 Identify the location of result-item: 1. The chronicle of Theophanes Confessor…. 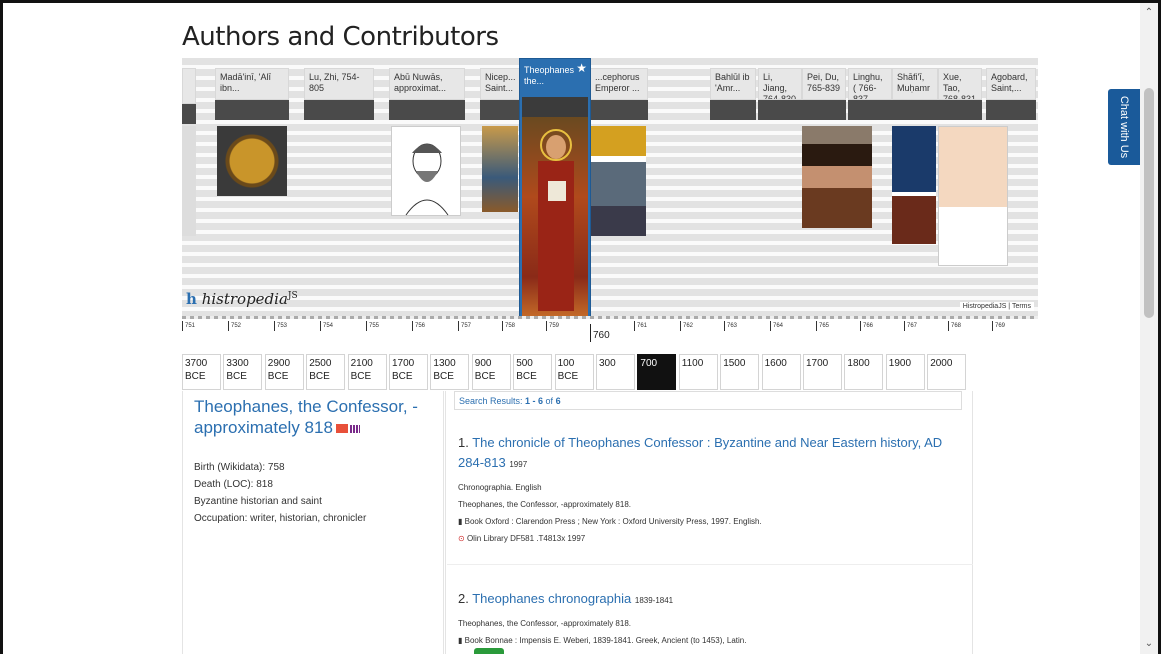
(700, 489).